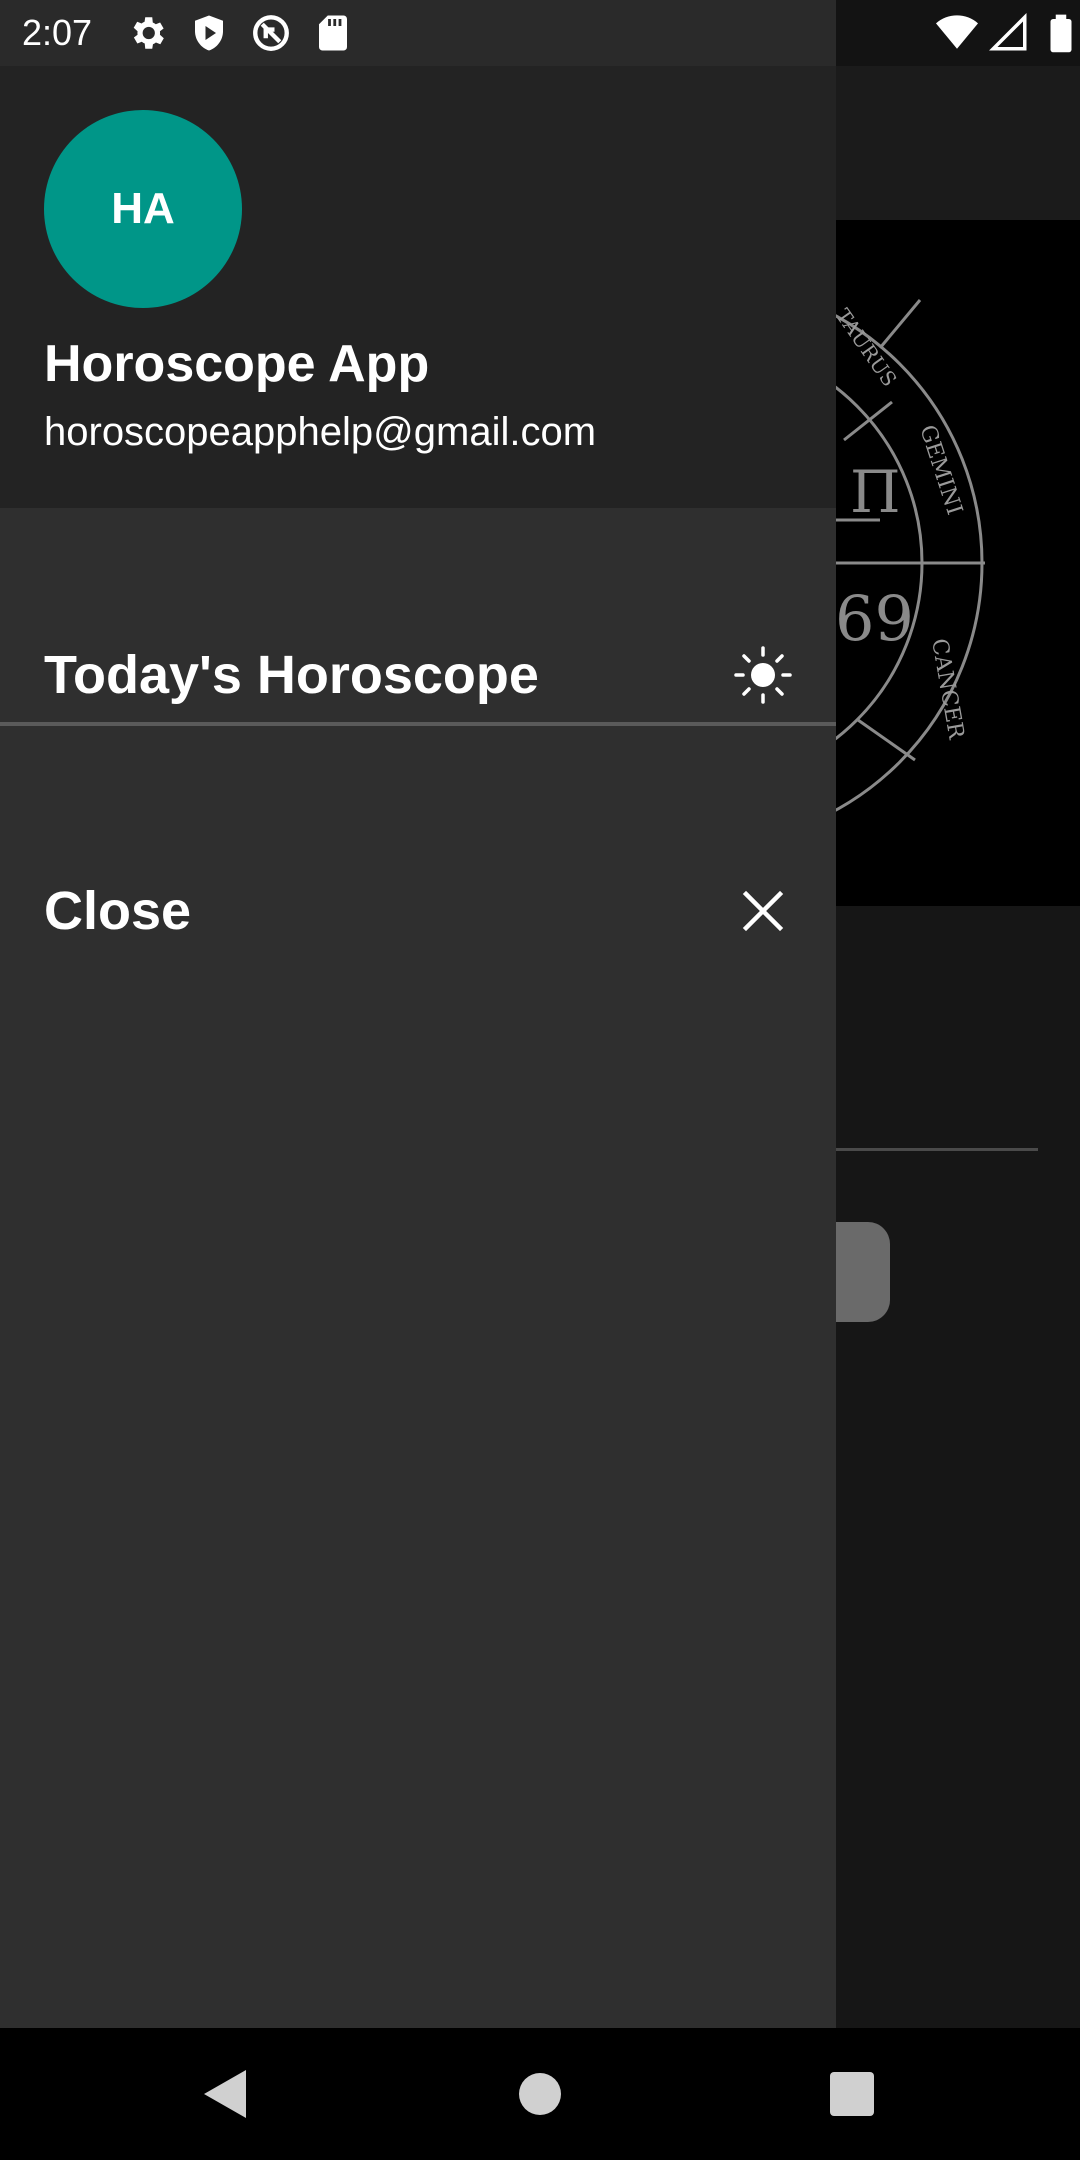 The height and width of the screenshot is (2160, 1080). I want to click on back-icon, so click(226, 2094).